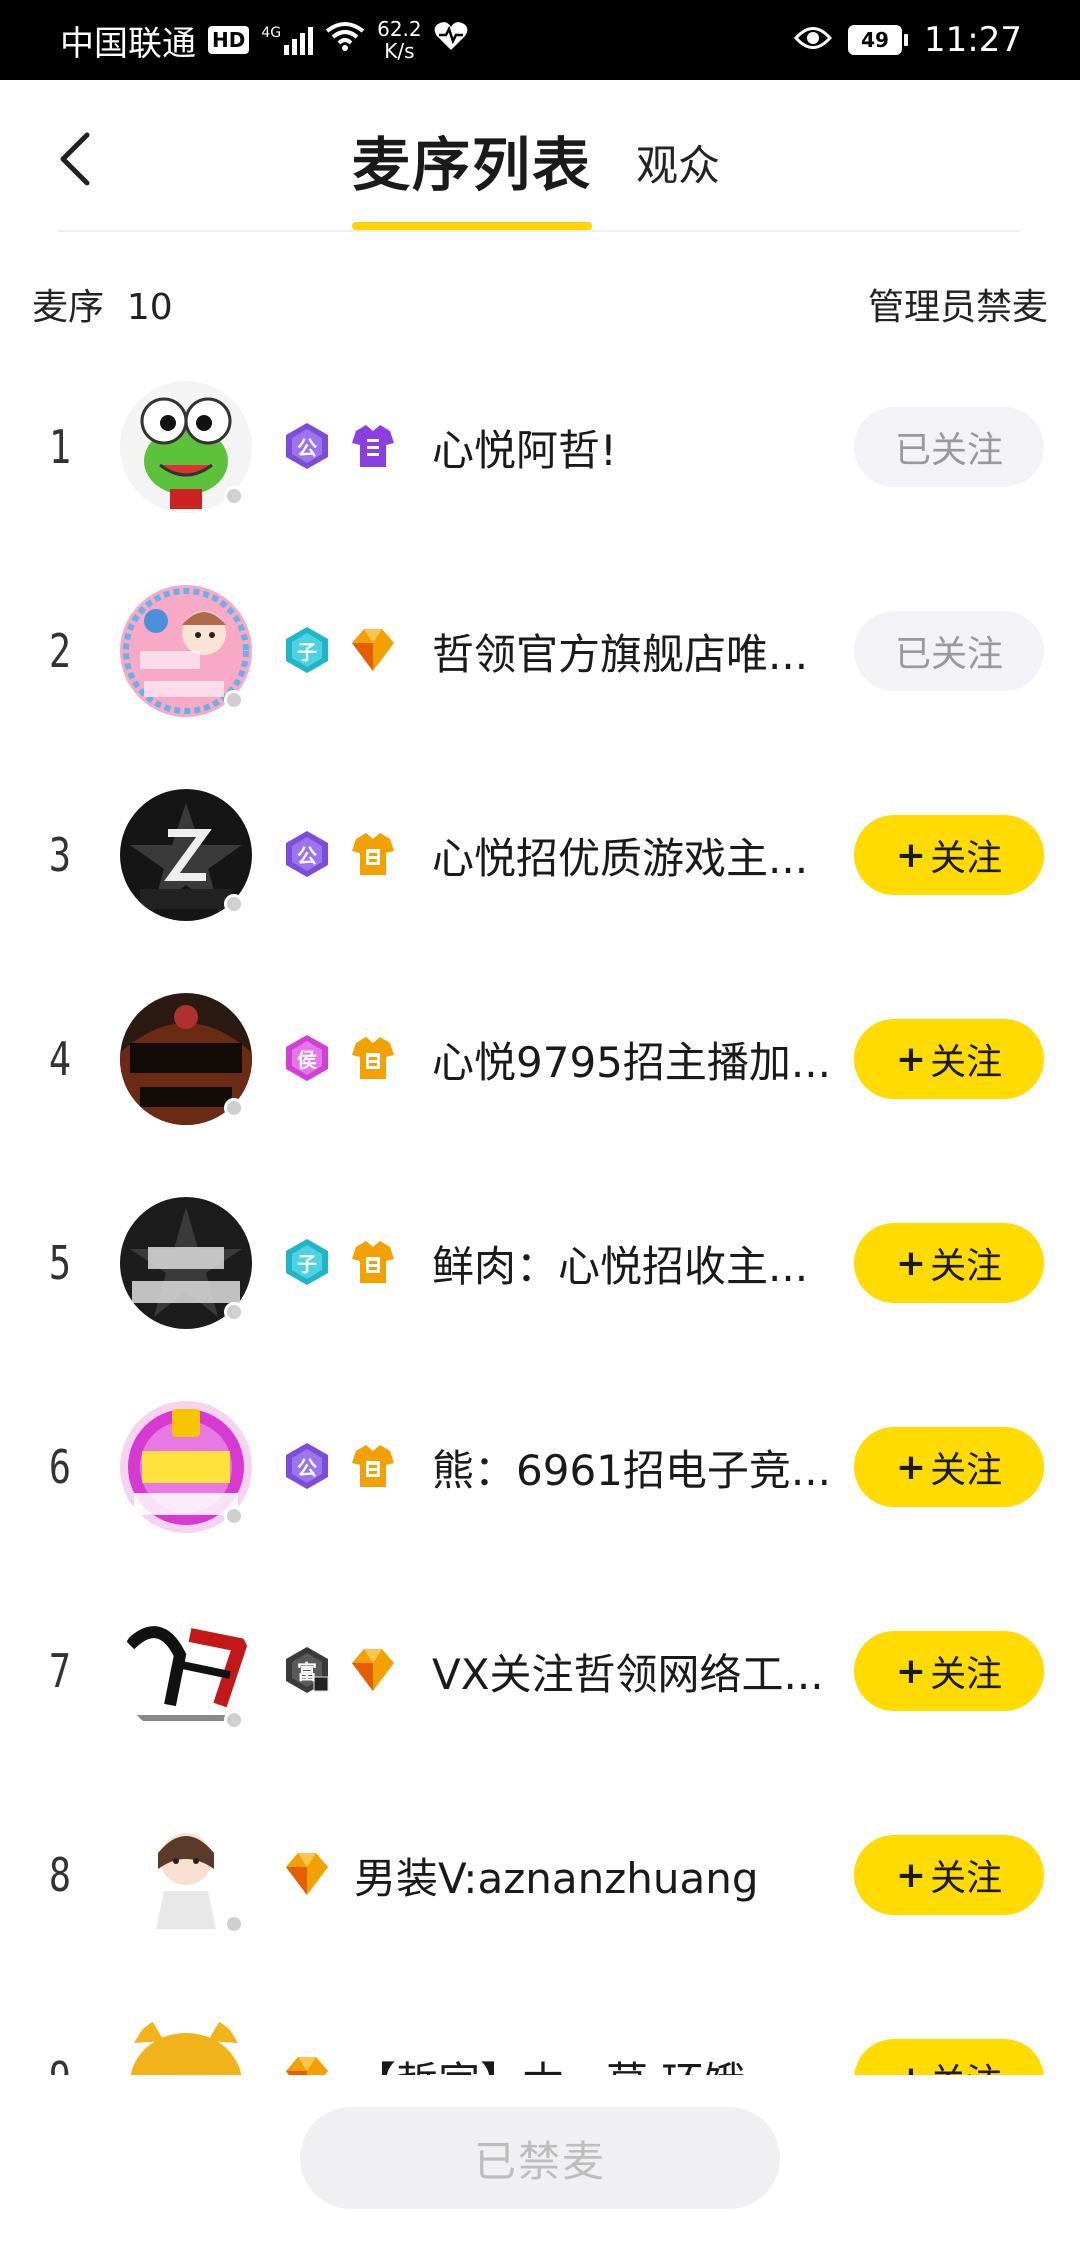  What do you see at coordinates (594, 1875) in the screenshot?
I see `user-name: 男装V:aznanzhuang` at bounding box center [594, 1875].